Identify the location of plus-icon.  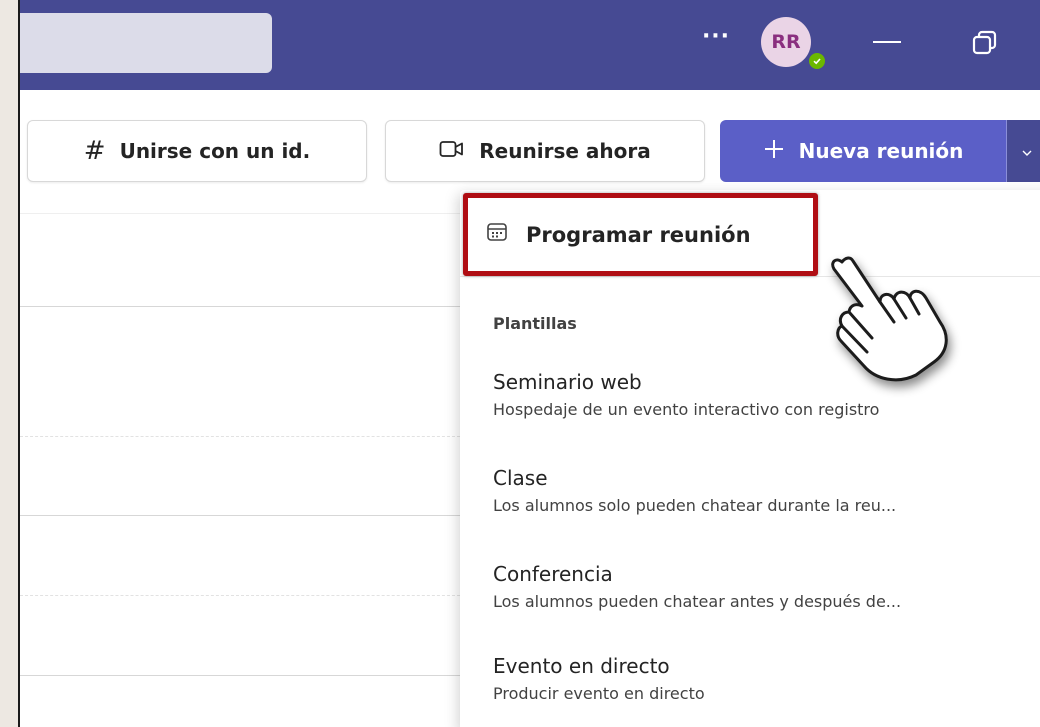
(774, 151).